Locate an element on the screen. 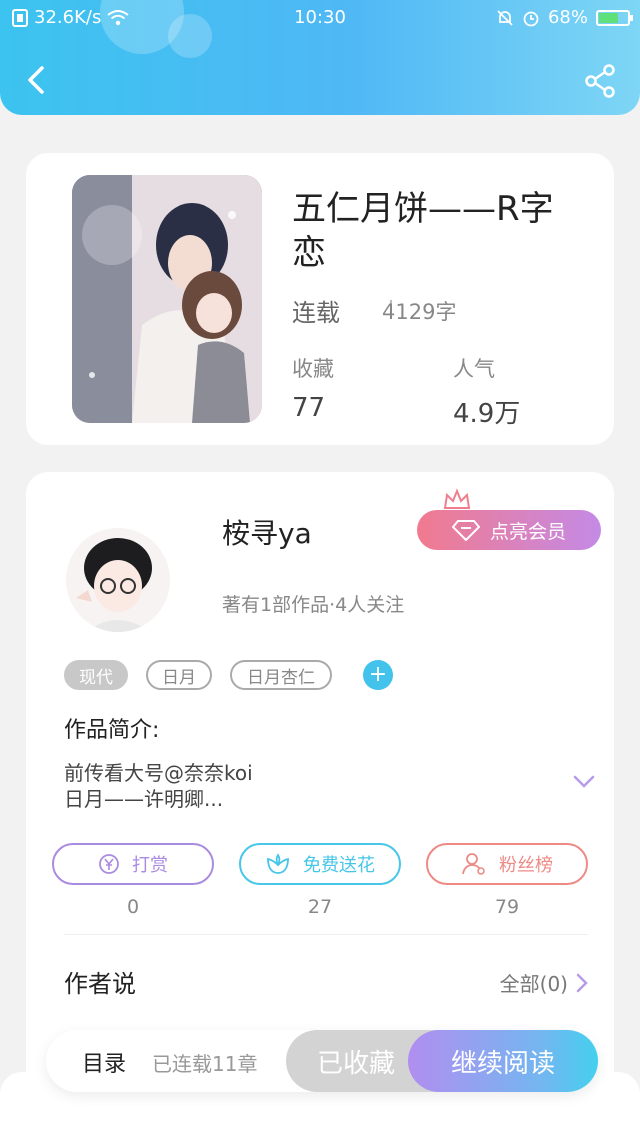 This screenshot has height=1138, width=640. avatar-illustration is located at coordinates (118, 580).